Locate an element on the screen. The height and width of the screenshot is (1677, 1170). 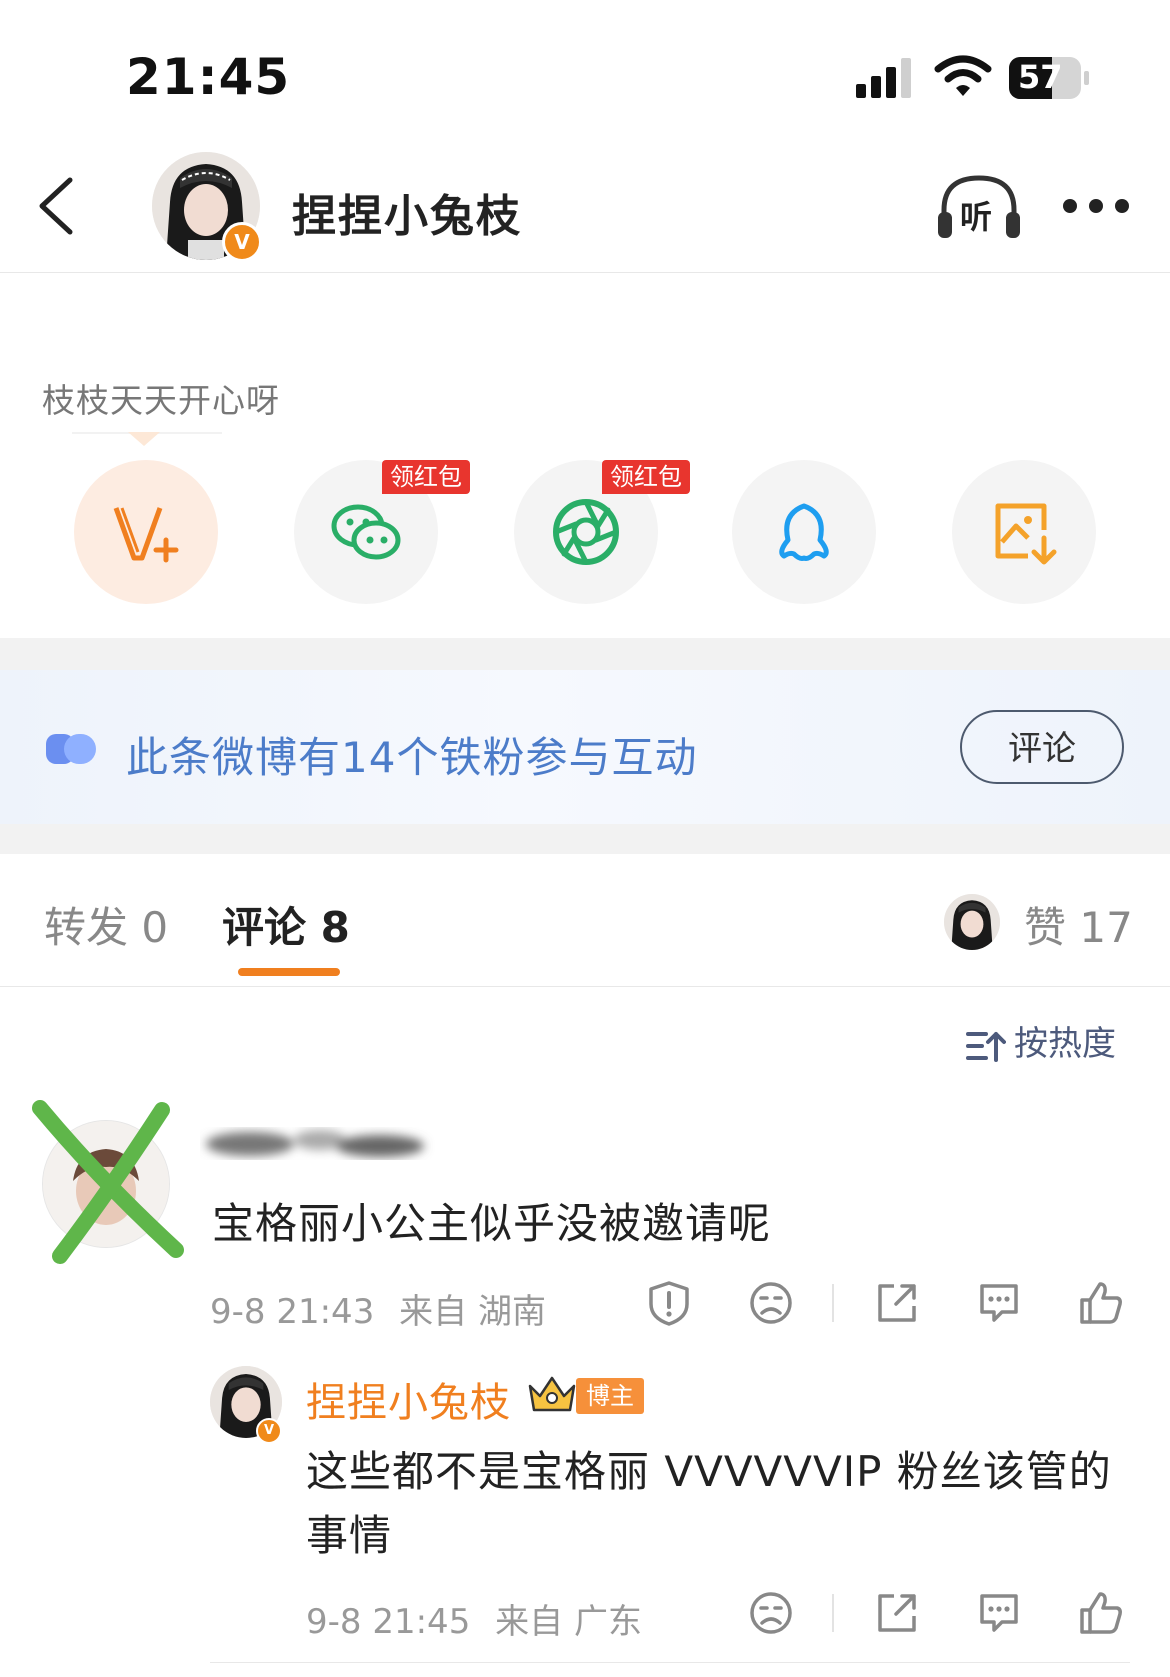
avatar-image is located at coordinates (972, 922).